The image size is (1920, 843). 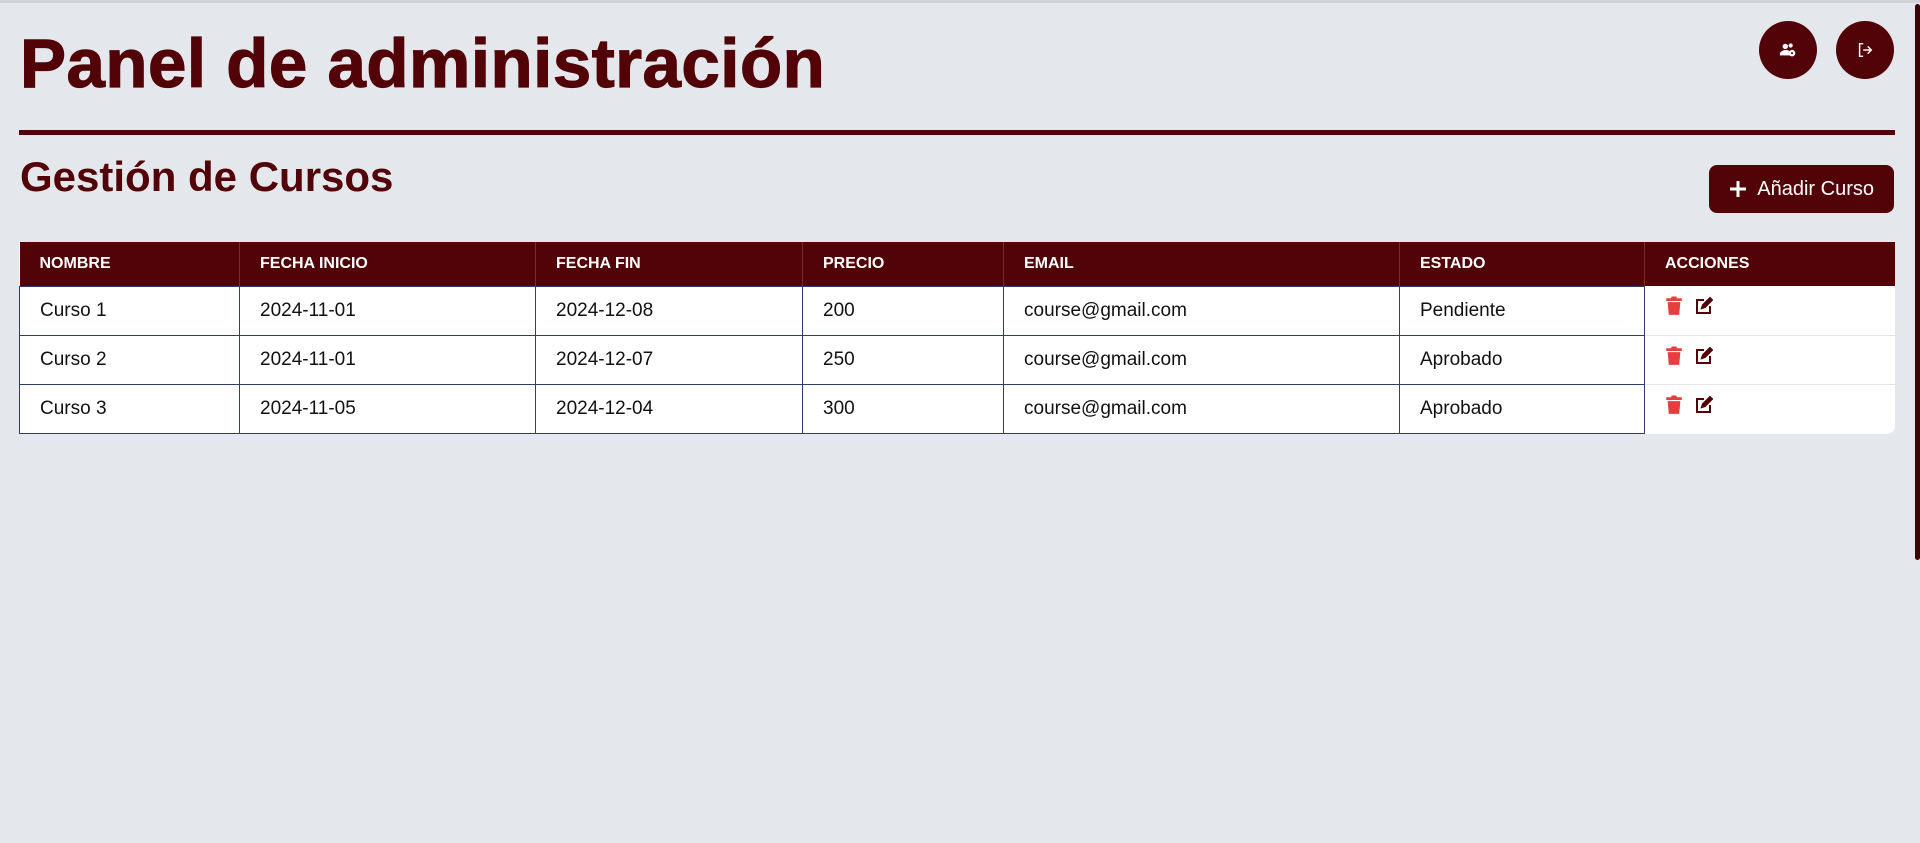 What do you see at coordinates (903, 408) in the screenshot?
I see `cell-precio: 300` at bounding box center [903, 408].